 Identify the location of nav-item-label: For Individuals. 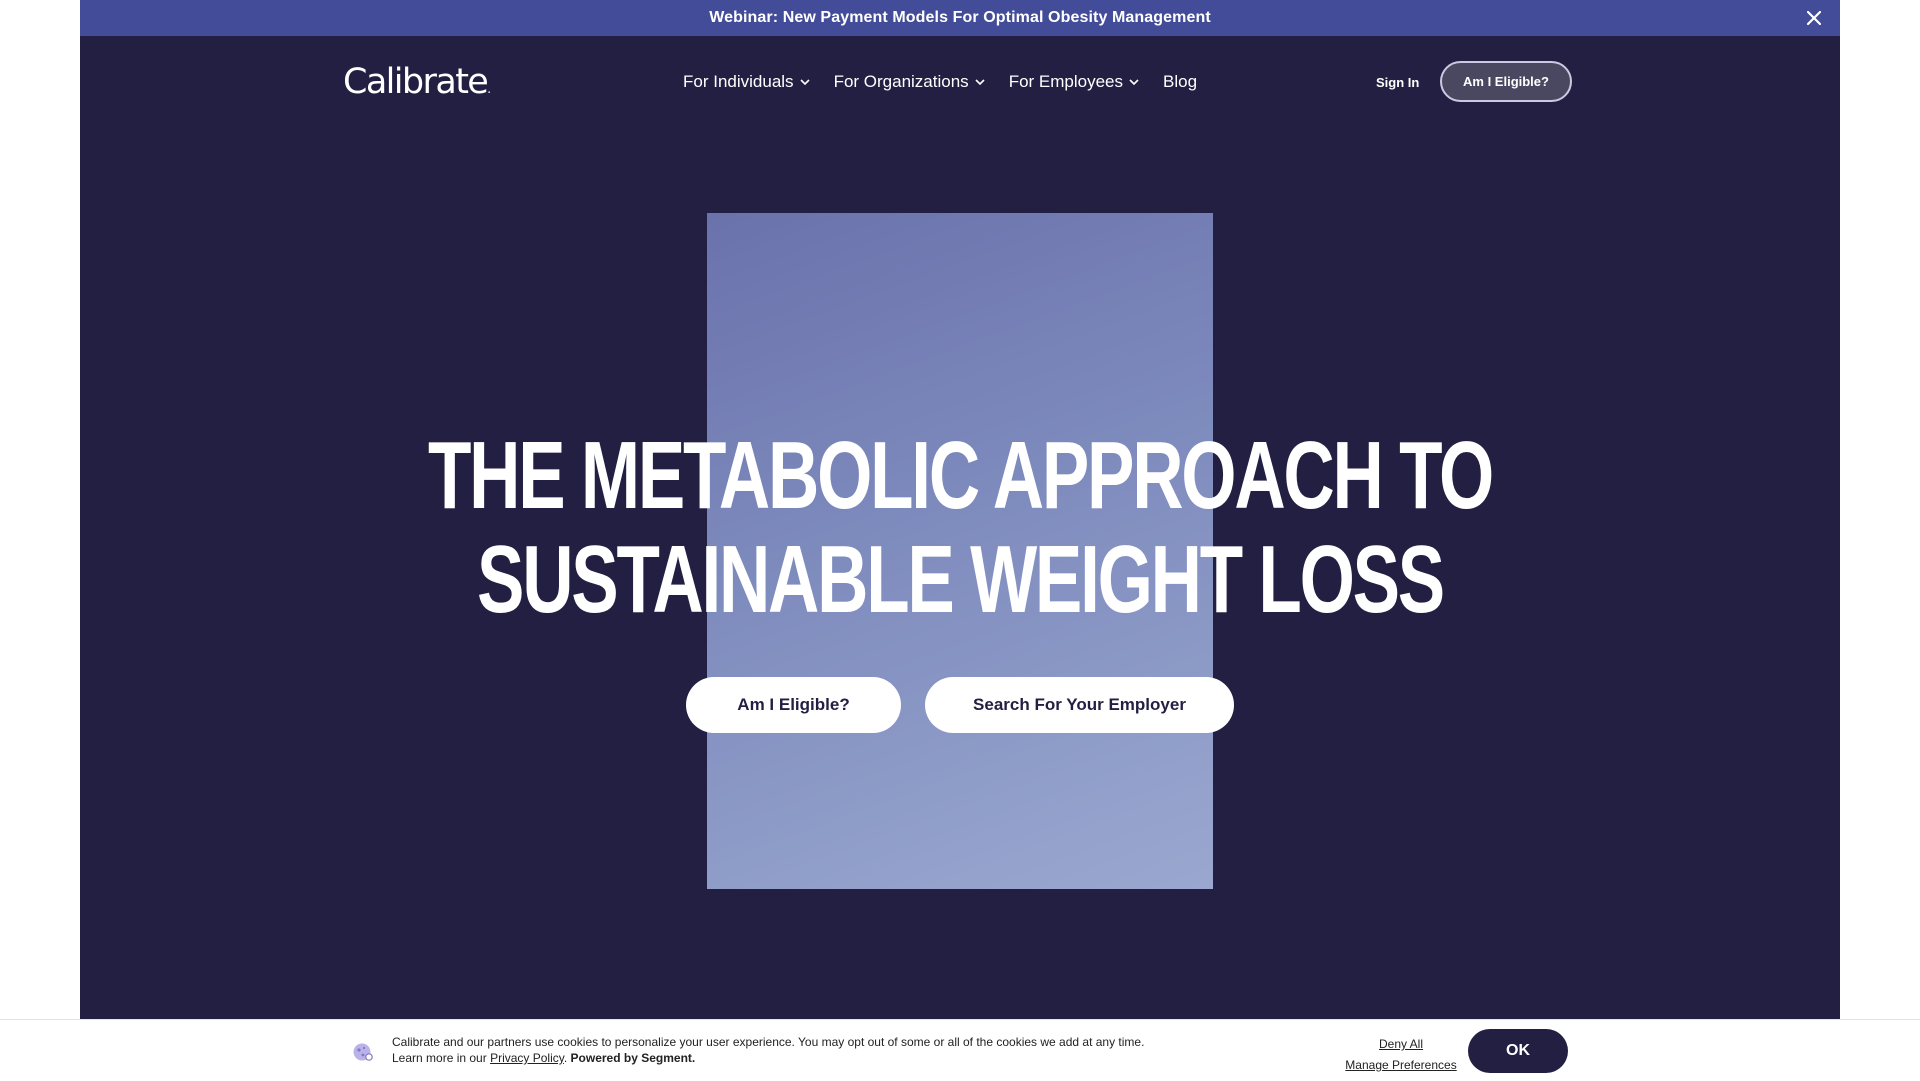
(738, 82).